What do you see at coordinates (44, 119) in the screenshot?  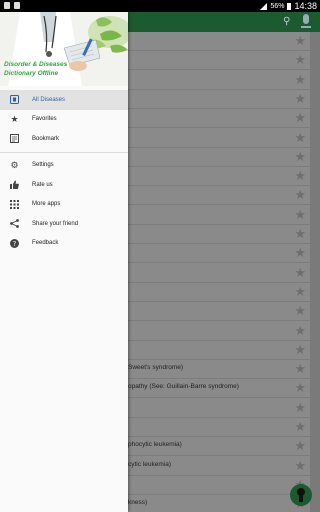 I see `menu-item-label: Favorites` at bounding box center [44, 119].